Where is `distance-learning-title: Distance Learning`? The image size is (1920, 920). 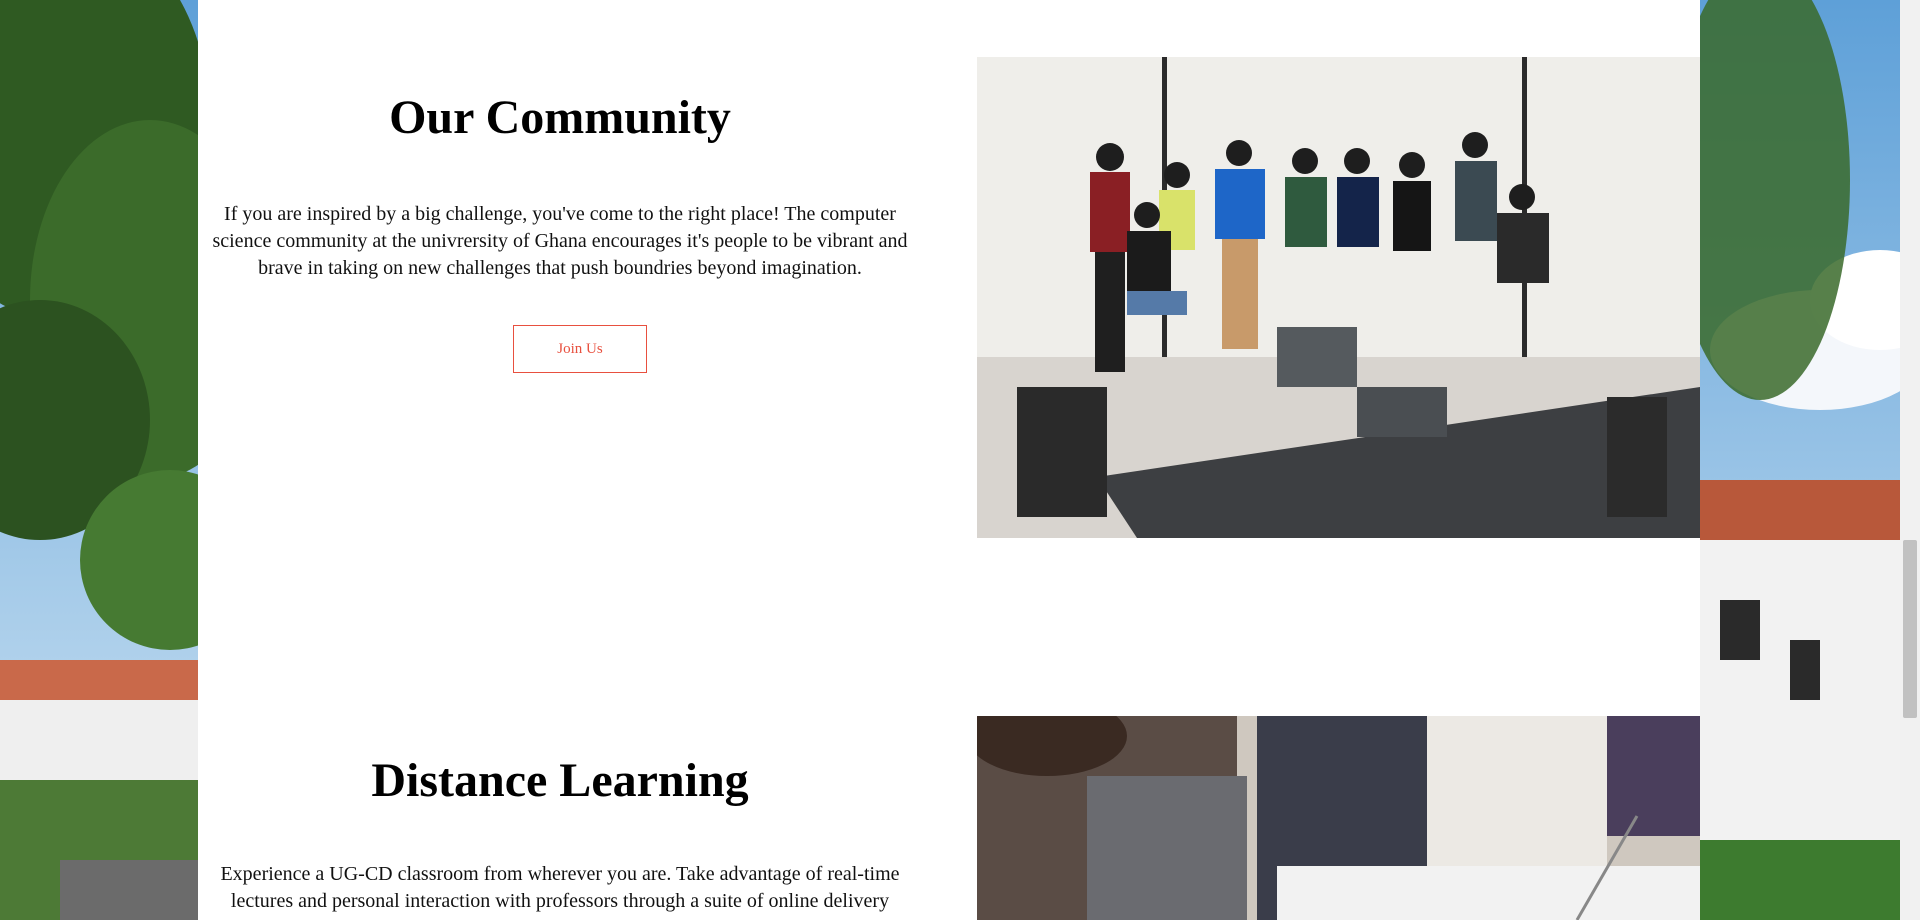
distance-learning-title: Distance Learning is located at coordinates (560, 780).